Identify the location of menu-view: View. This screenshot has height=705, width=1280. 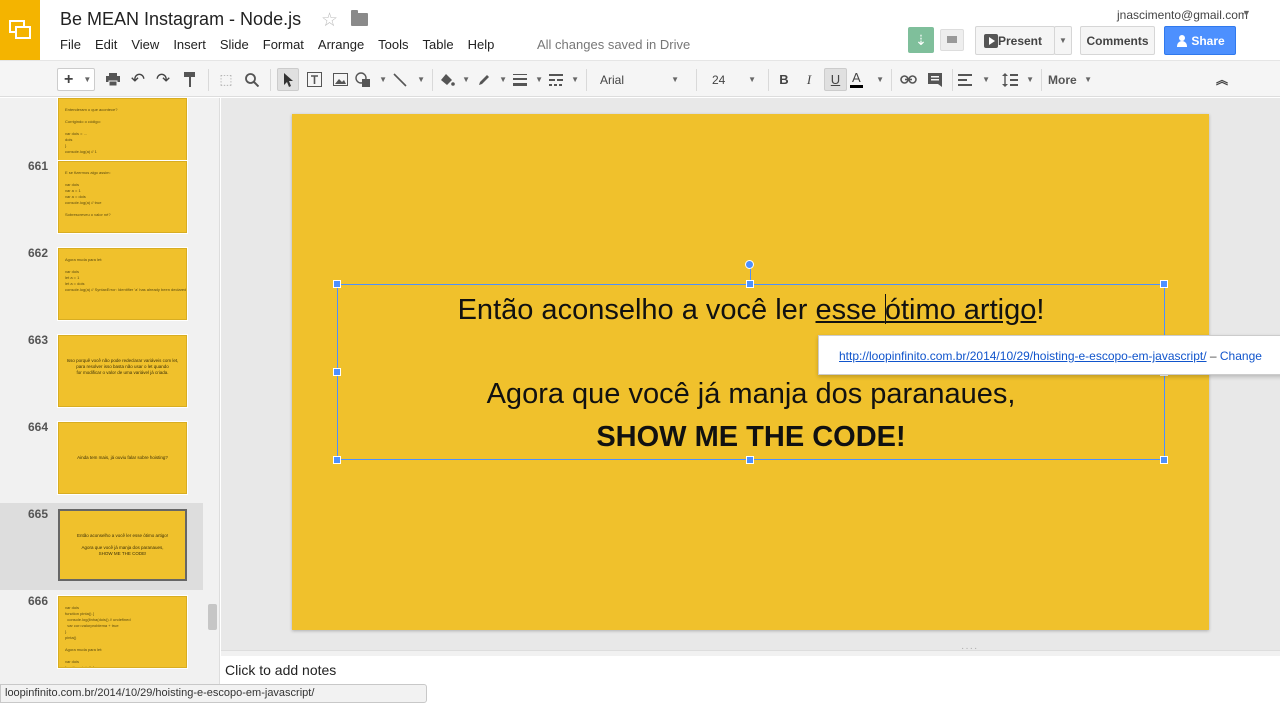
(145, 44).